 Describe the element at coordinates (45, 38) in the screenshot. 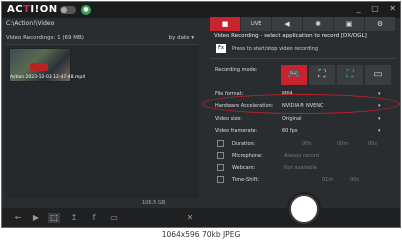

I see `recordings-count: Video Recordings: 1 (69 MB)` at that location.